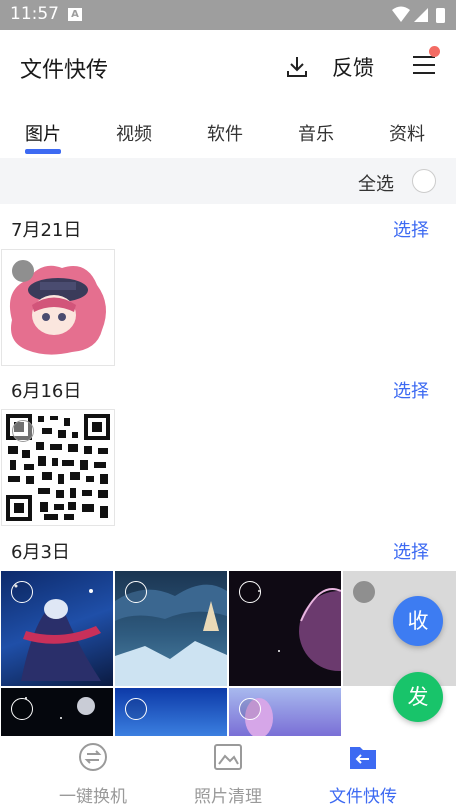  What do you see at coordinates (411, 229) in the screenshot?
I see `section-select-button-1: 选择` at bounding box center [411, 229].